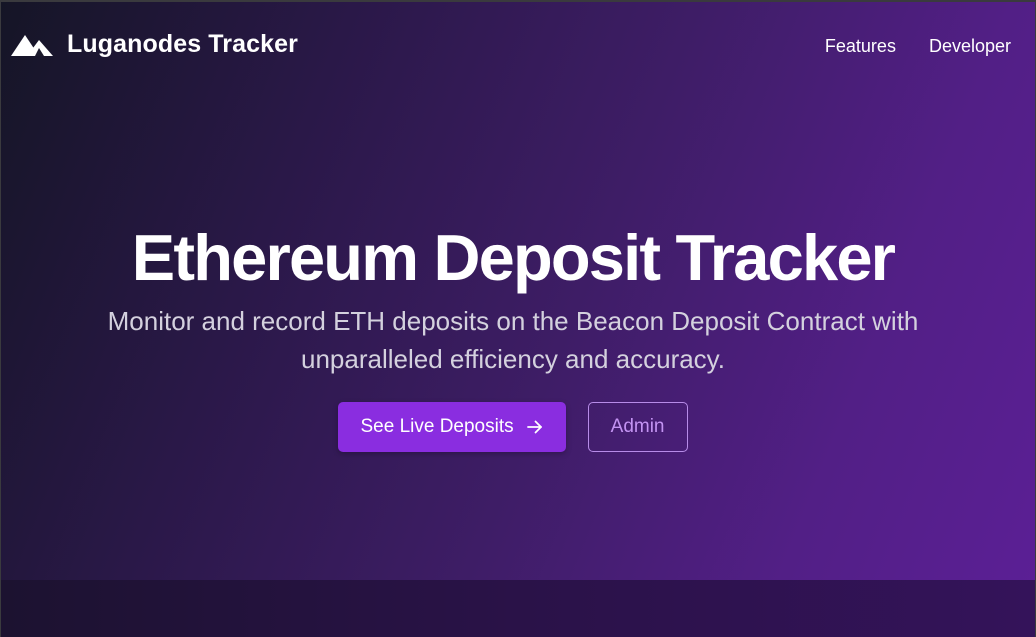 This screenshot has width=1036, height=637. I want to click on nav-links: Features Developer, so click(918, 46).